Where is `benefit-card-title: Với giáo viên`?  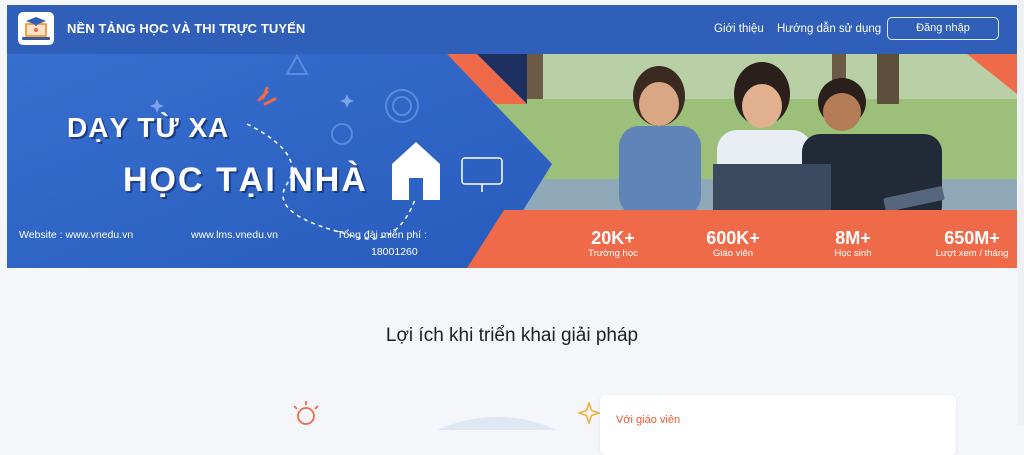 benefit-card-title: Với giáo viên is located at coordinates (648, 420).